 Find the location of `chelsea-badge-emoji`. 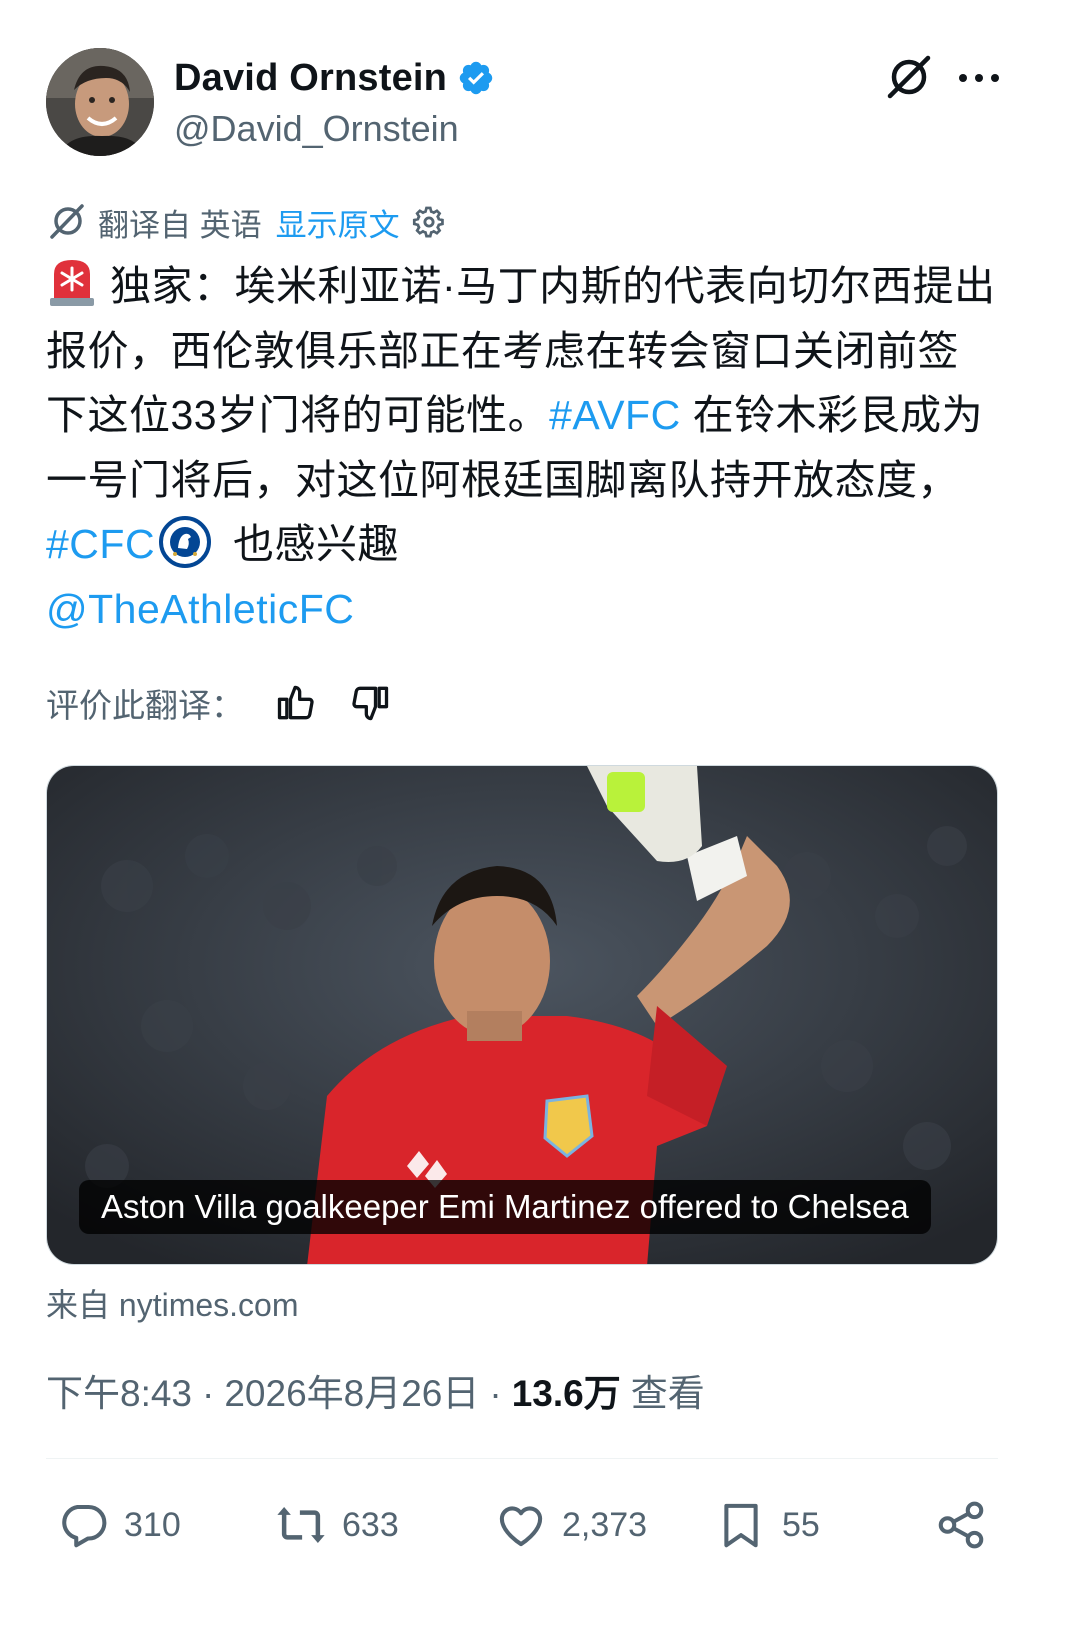

chelsea-badge-emoji is located at coordinates (185, 542).